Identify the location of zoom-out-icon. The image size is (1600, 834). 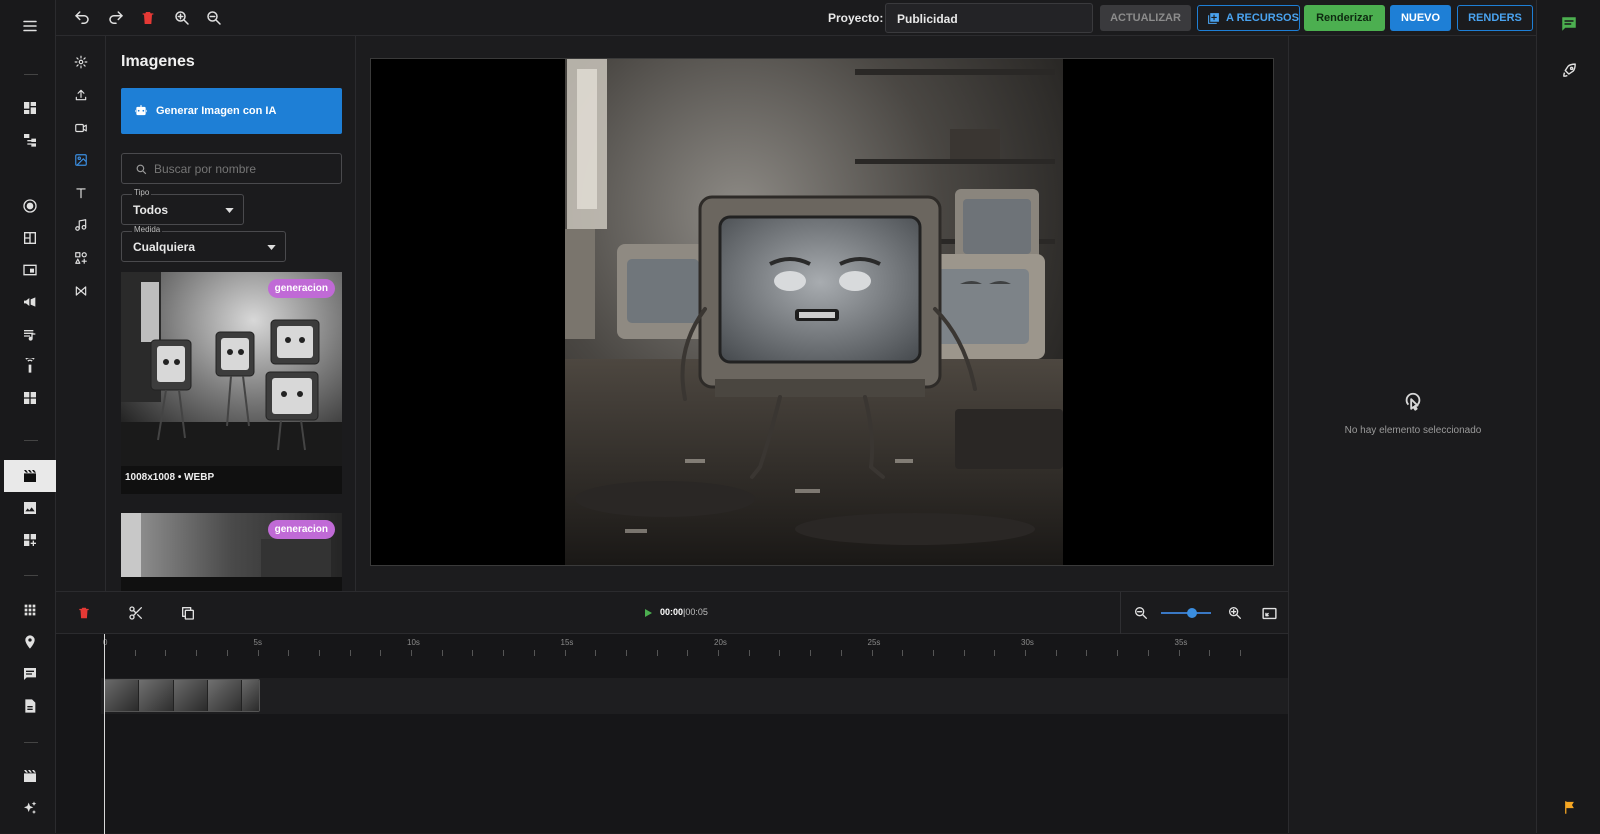
(214, 18).